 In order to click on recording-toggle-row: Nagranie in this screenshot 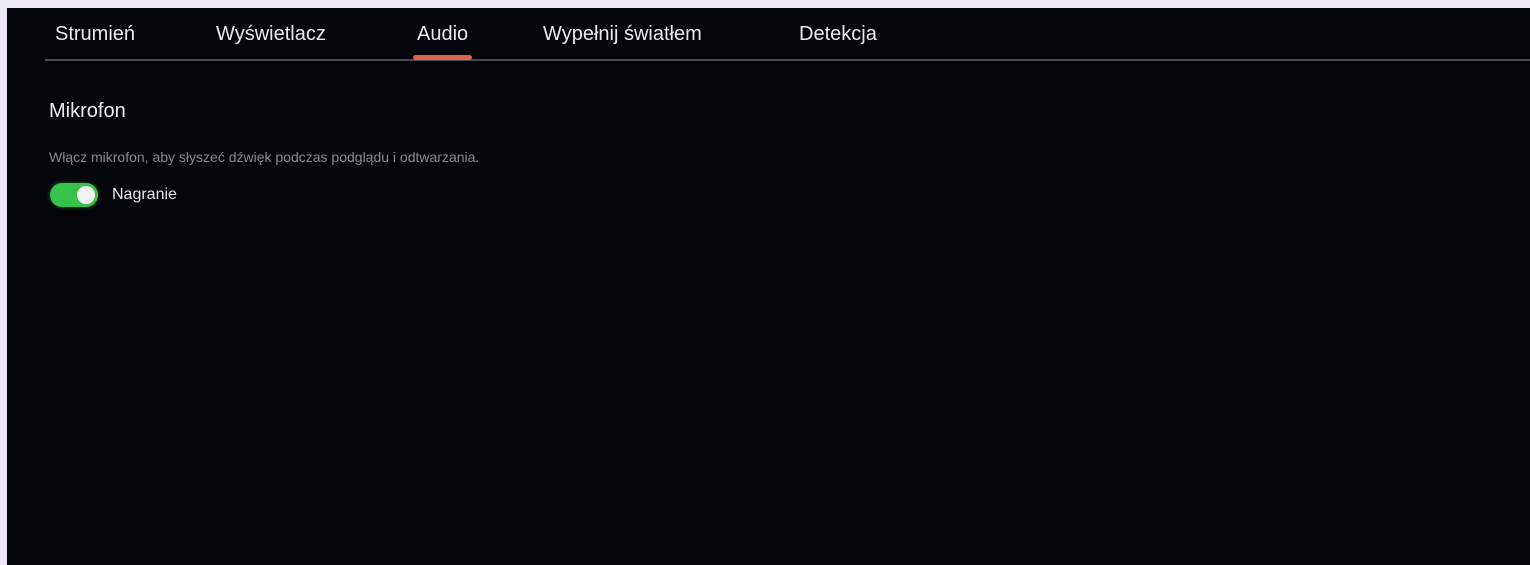, I will do `click(113, 195)`.